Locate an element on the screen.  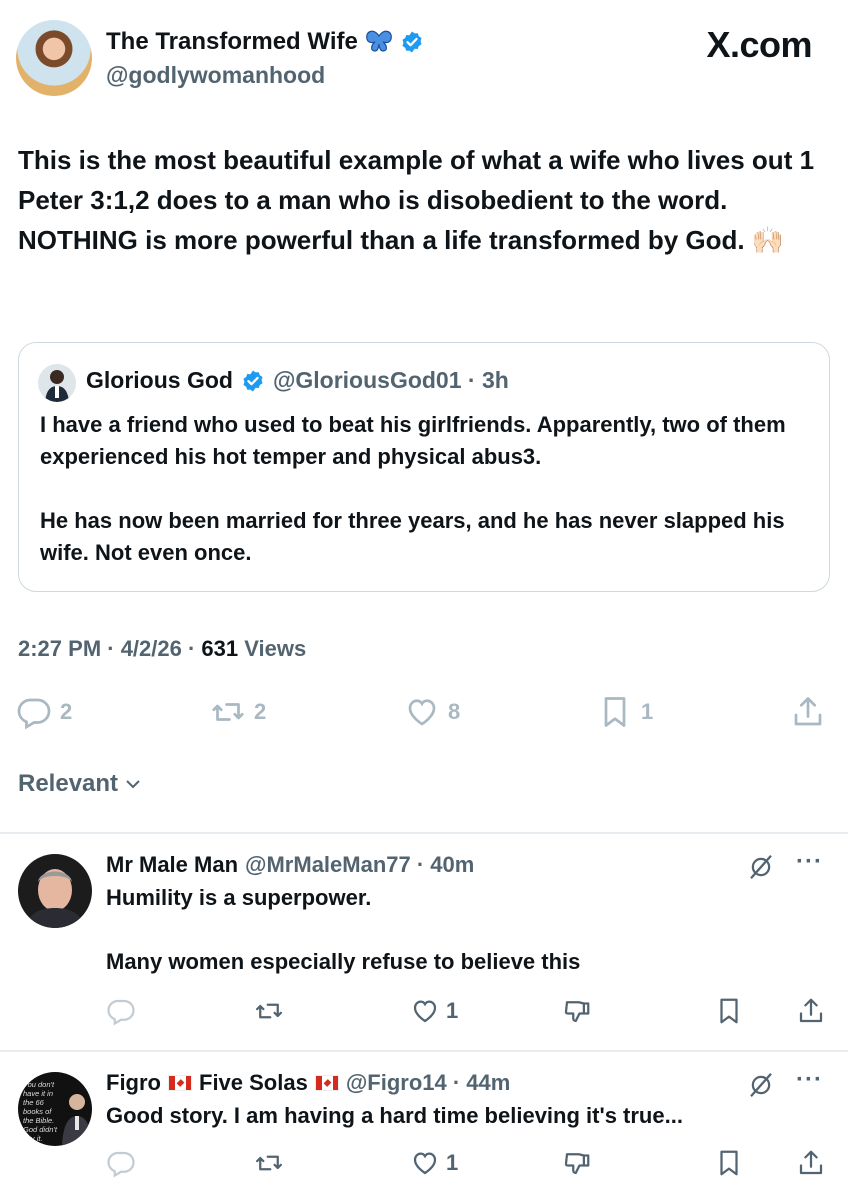
reply-header: Mr Male Man @MrMaleMan77 · 40m is located at coordinates (290, 865).